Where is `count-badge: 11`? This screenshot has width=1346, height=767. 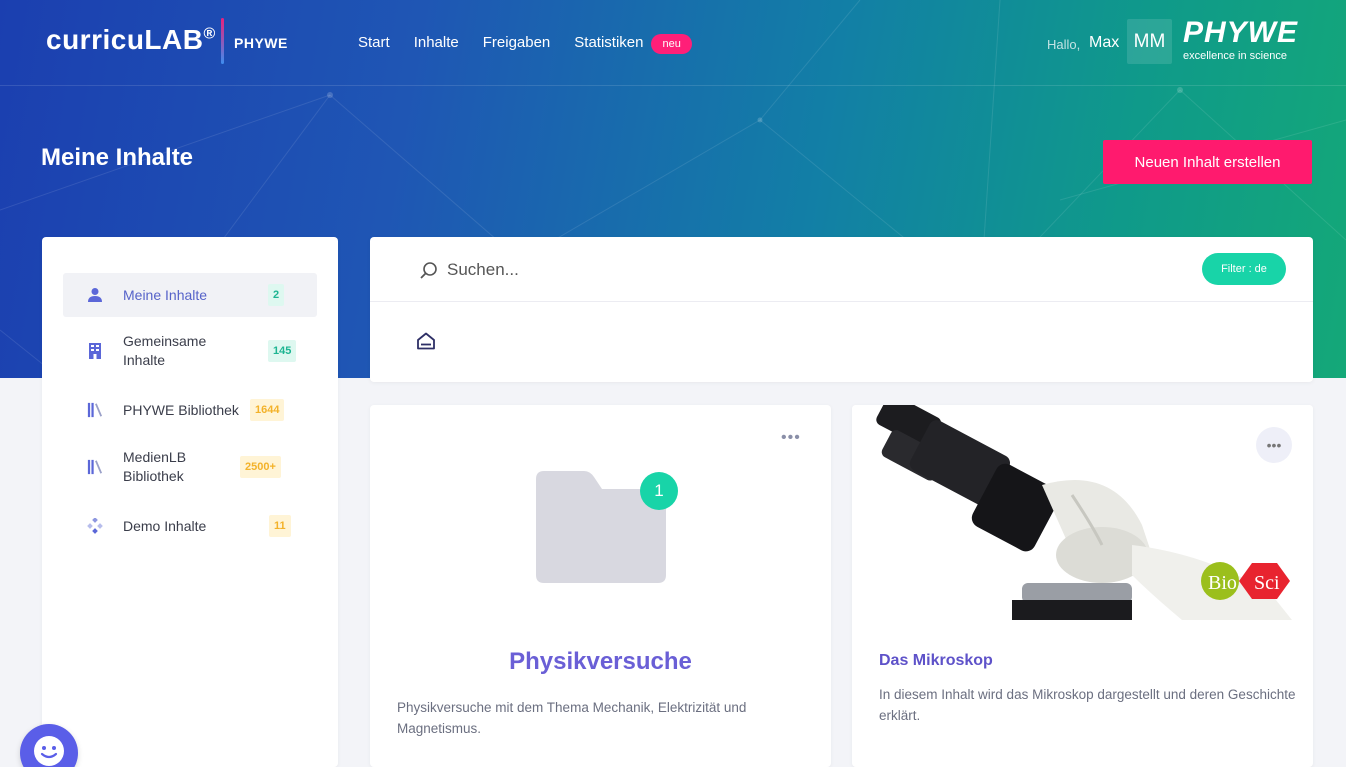
count-badge: 11 is located at coordinates (280, 526).